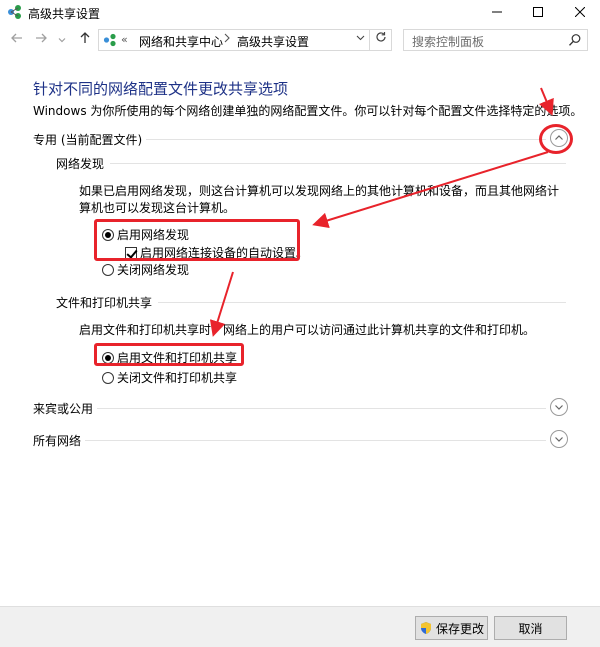 The image size is (600, 647). What do you see at coordinates (90, 139) in the screenshot?
I see `section-private-label: 专用 (当前配置文件)` at bounding box center [90, 139].